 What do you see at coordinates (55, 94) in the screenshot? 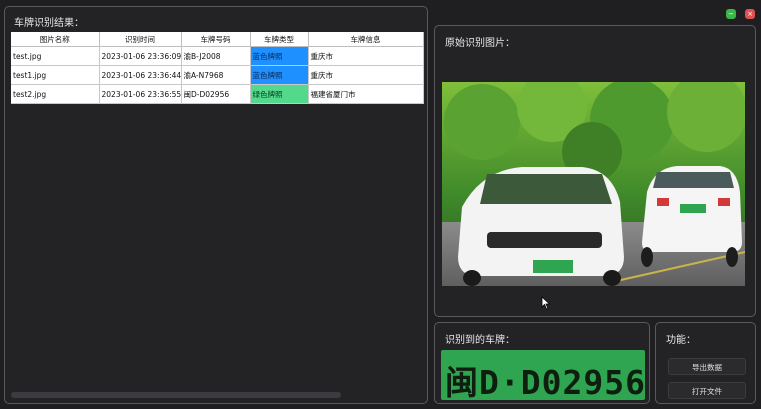
I see `cell-name: test2.jpg` at bounding box center [55, 94].